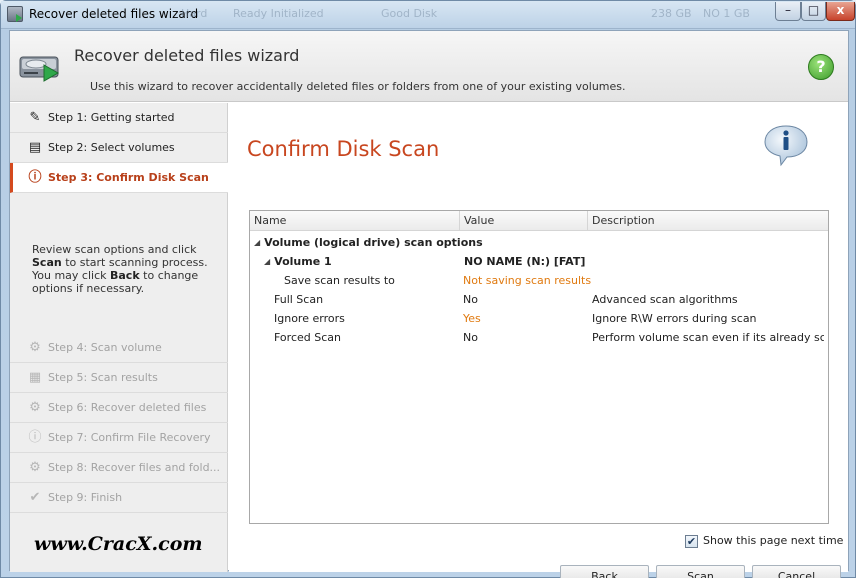 This screenshot has height=578, width=856. What do you see at coordinates (15, 14) in the screenshot?
I see `app-icon` at bounding box center [15, 14].